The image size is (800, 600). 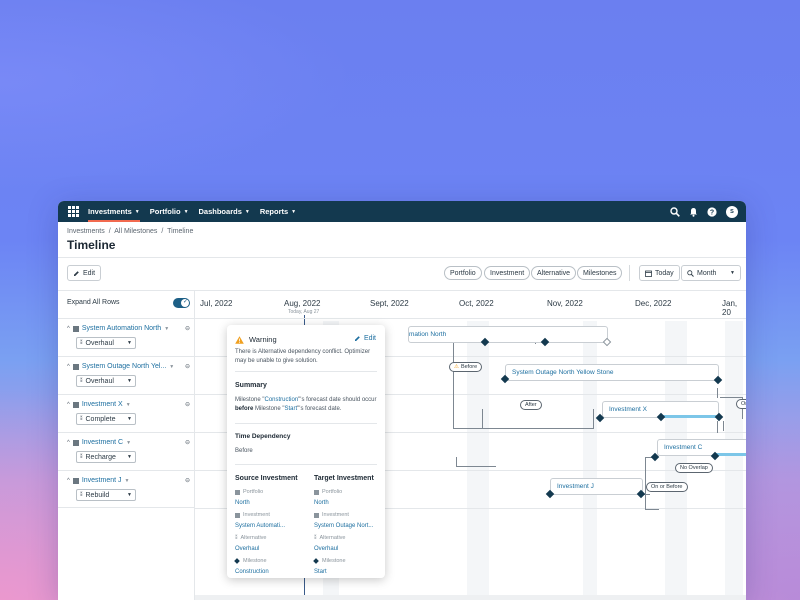 I want to click on alternative-select: ⁑ Complete ▼, so click(x=106, y=419).